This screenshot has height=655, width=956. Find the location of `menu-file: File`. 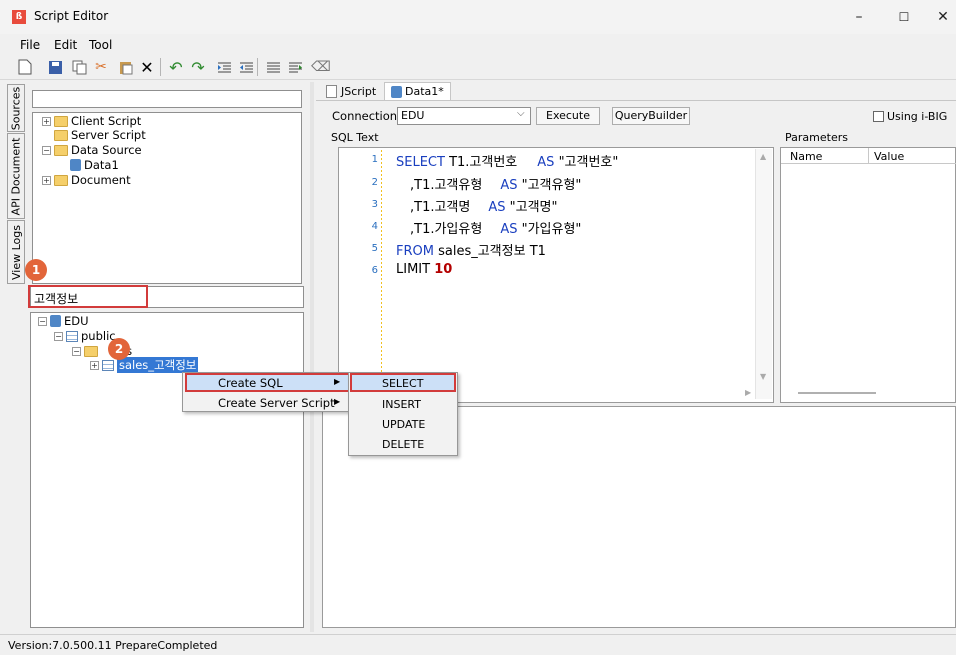

menu-file: File is located at coordinates (30, 45).